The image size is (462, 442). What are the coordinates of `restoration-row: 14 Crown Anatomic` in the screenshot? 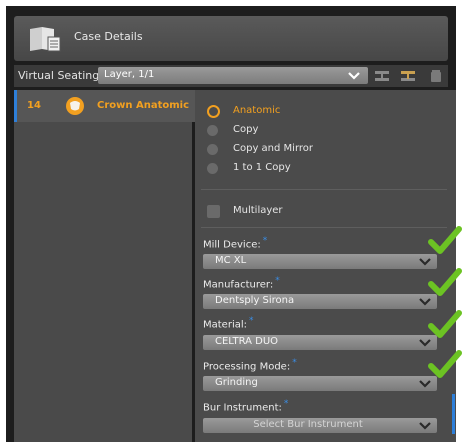 It's located at (104, 106).